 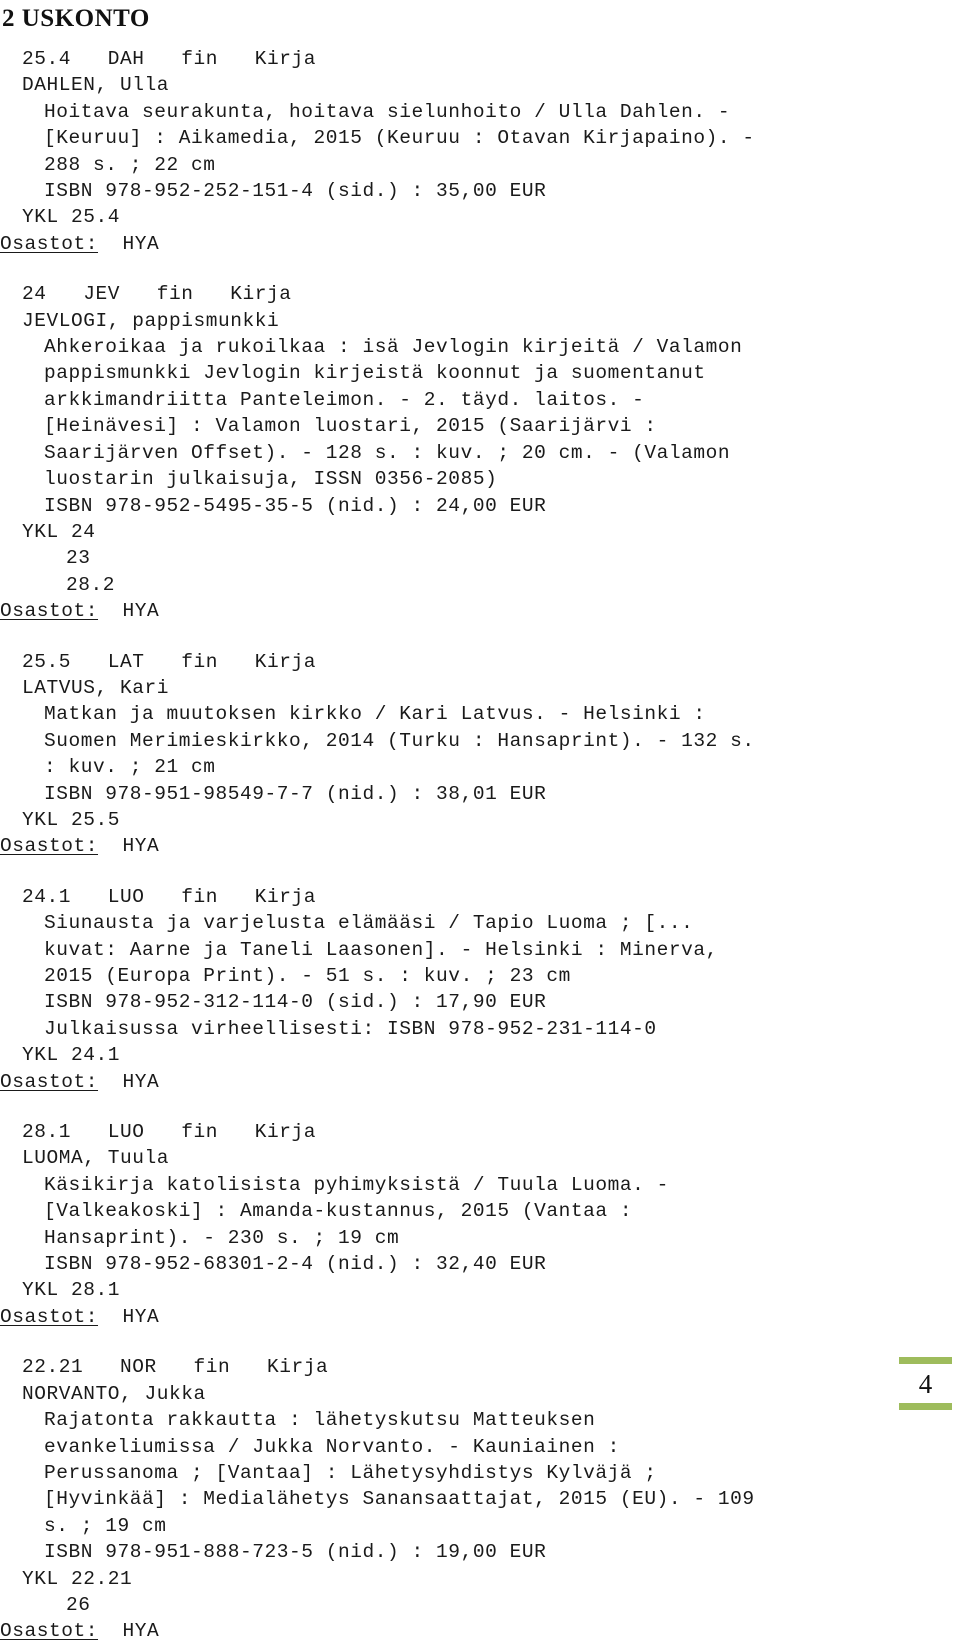 I want to click on record-detail-line: YKL 24.1, so click(x=71, y=1055).